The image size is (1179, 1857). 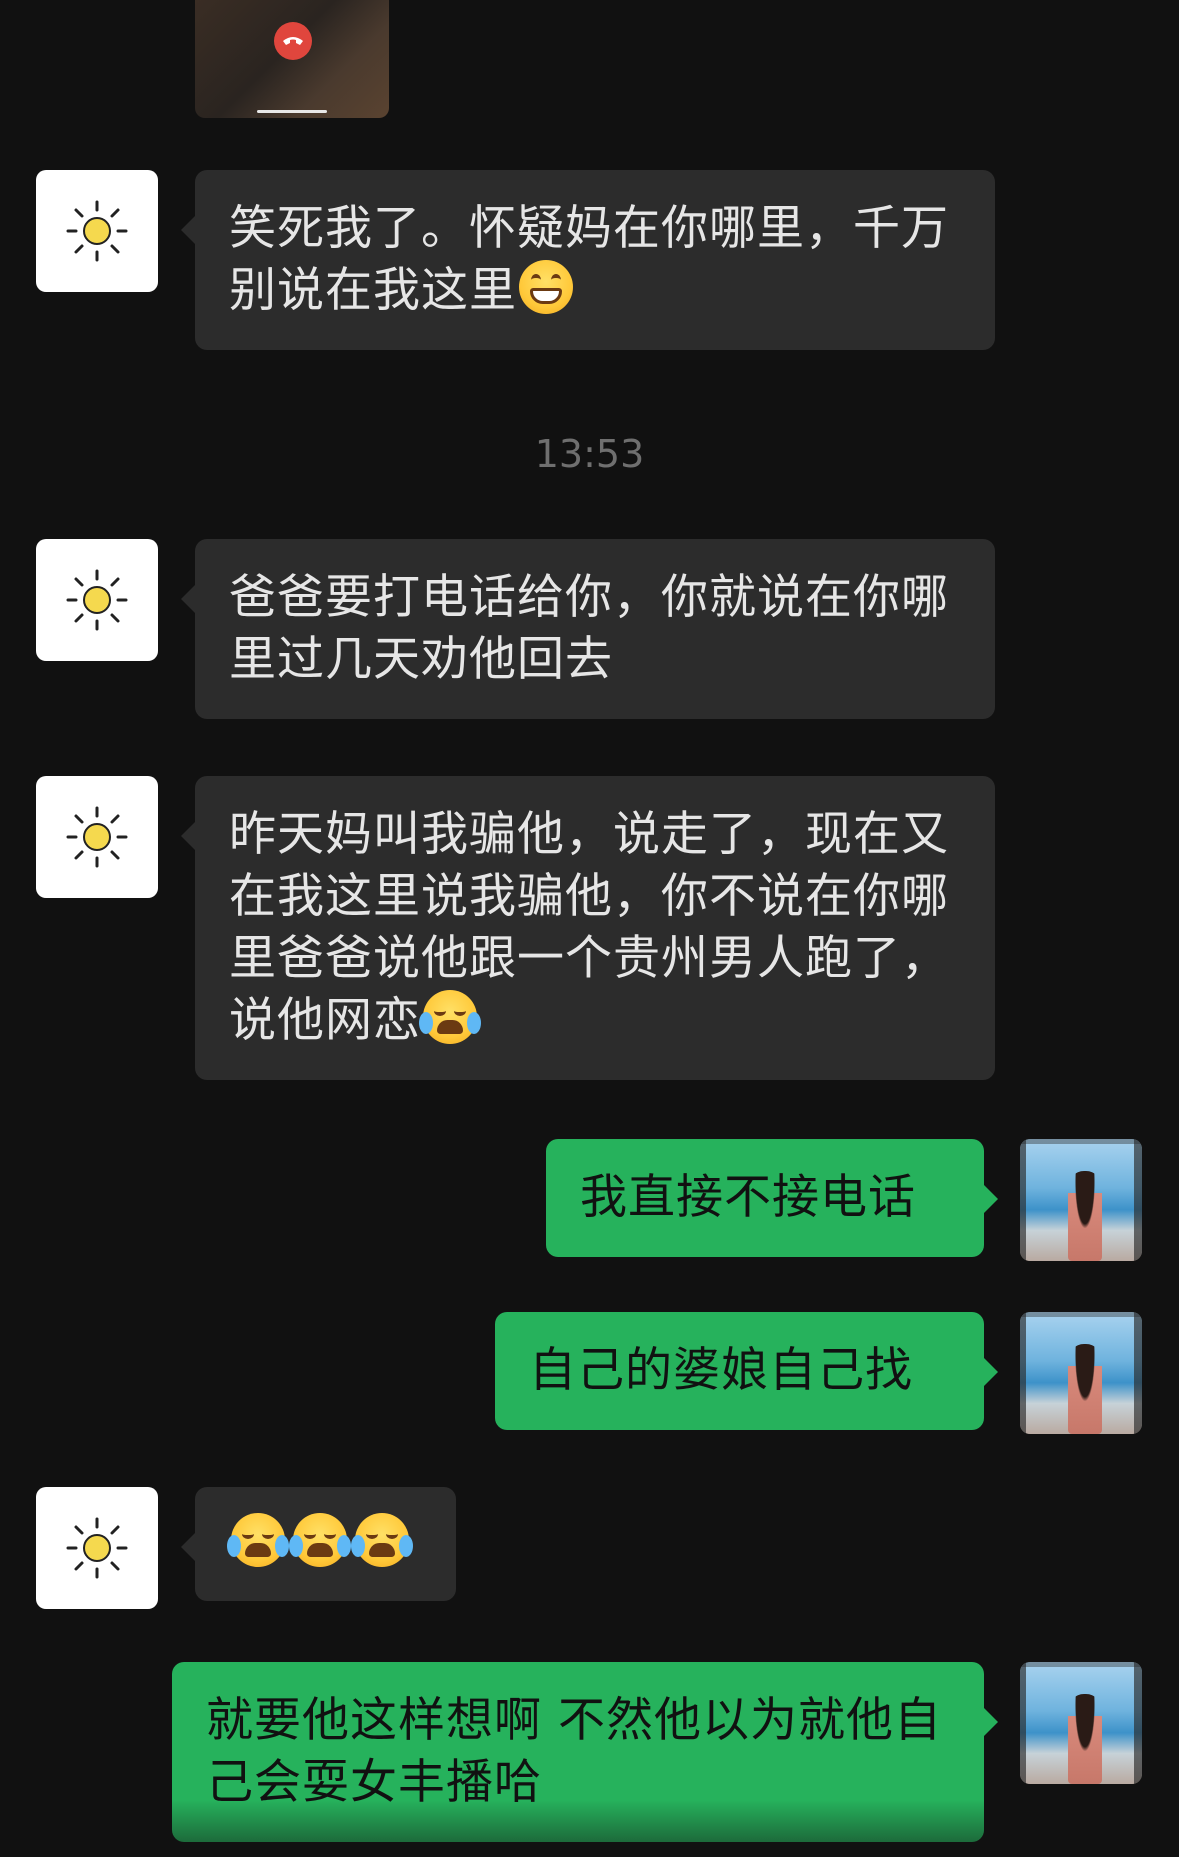 I want to click on message-text: 笑死我了。怀疑妈在你哪里，千万别说在我这里, so click(x=589, y=259).